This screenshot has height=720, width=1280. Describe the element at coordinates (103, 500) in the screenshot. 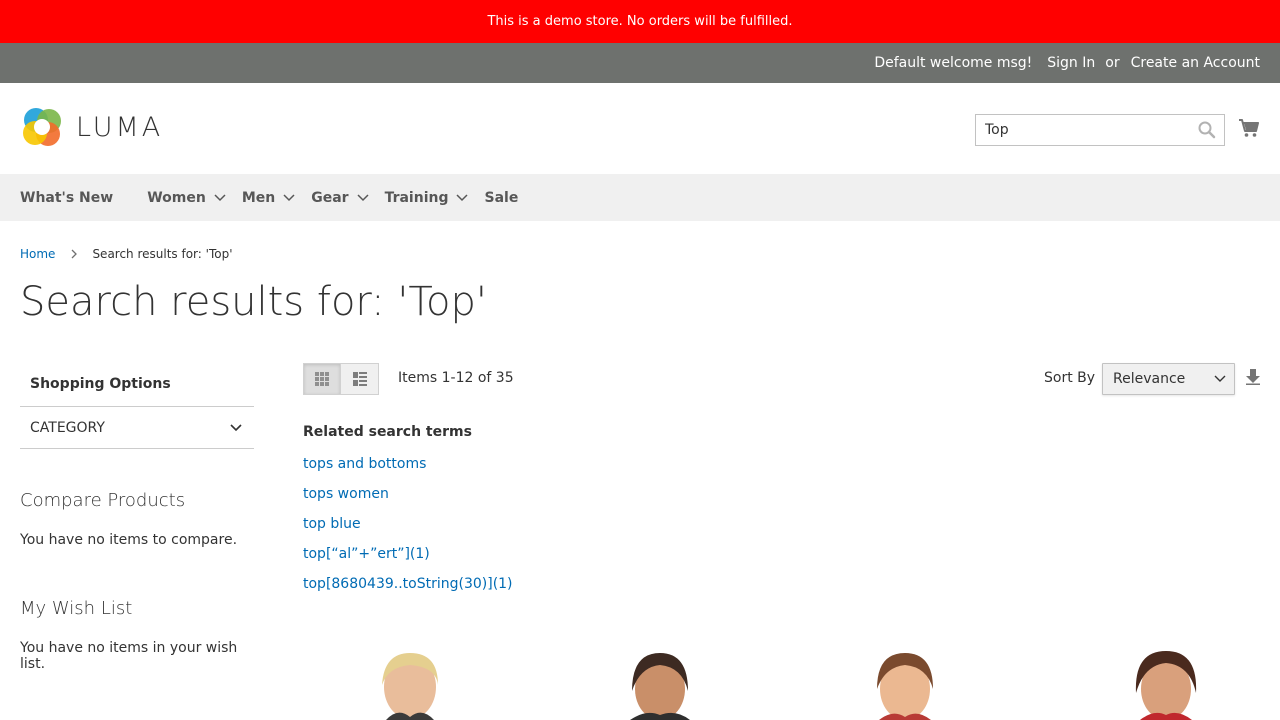

I see `compare-products-title: Compare Products` at that location.